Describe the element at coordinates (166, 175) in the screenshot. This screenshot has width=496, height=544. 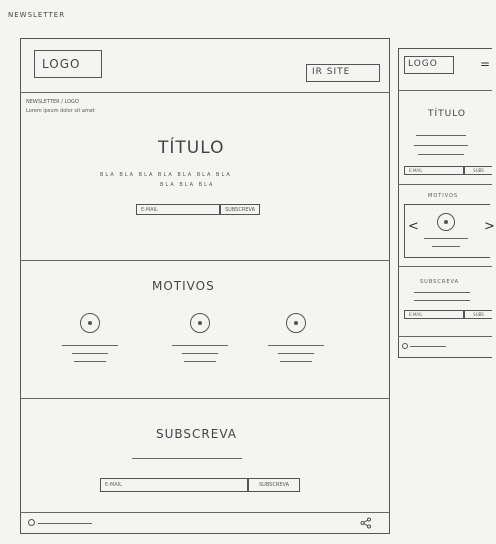
I see `desktop-hero-text-1: BLA BLA BLA BLA BLA BLA BLA` at that location.